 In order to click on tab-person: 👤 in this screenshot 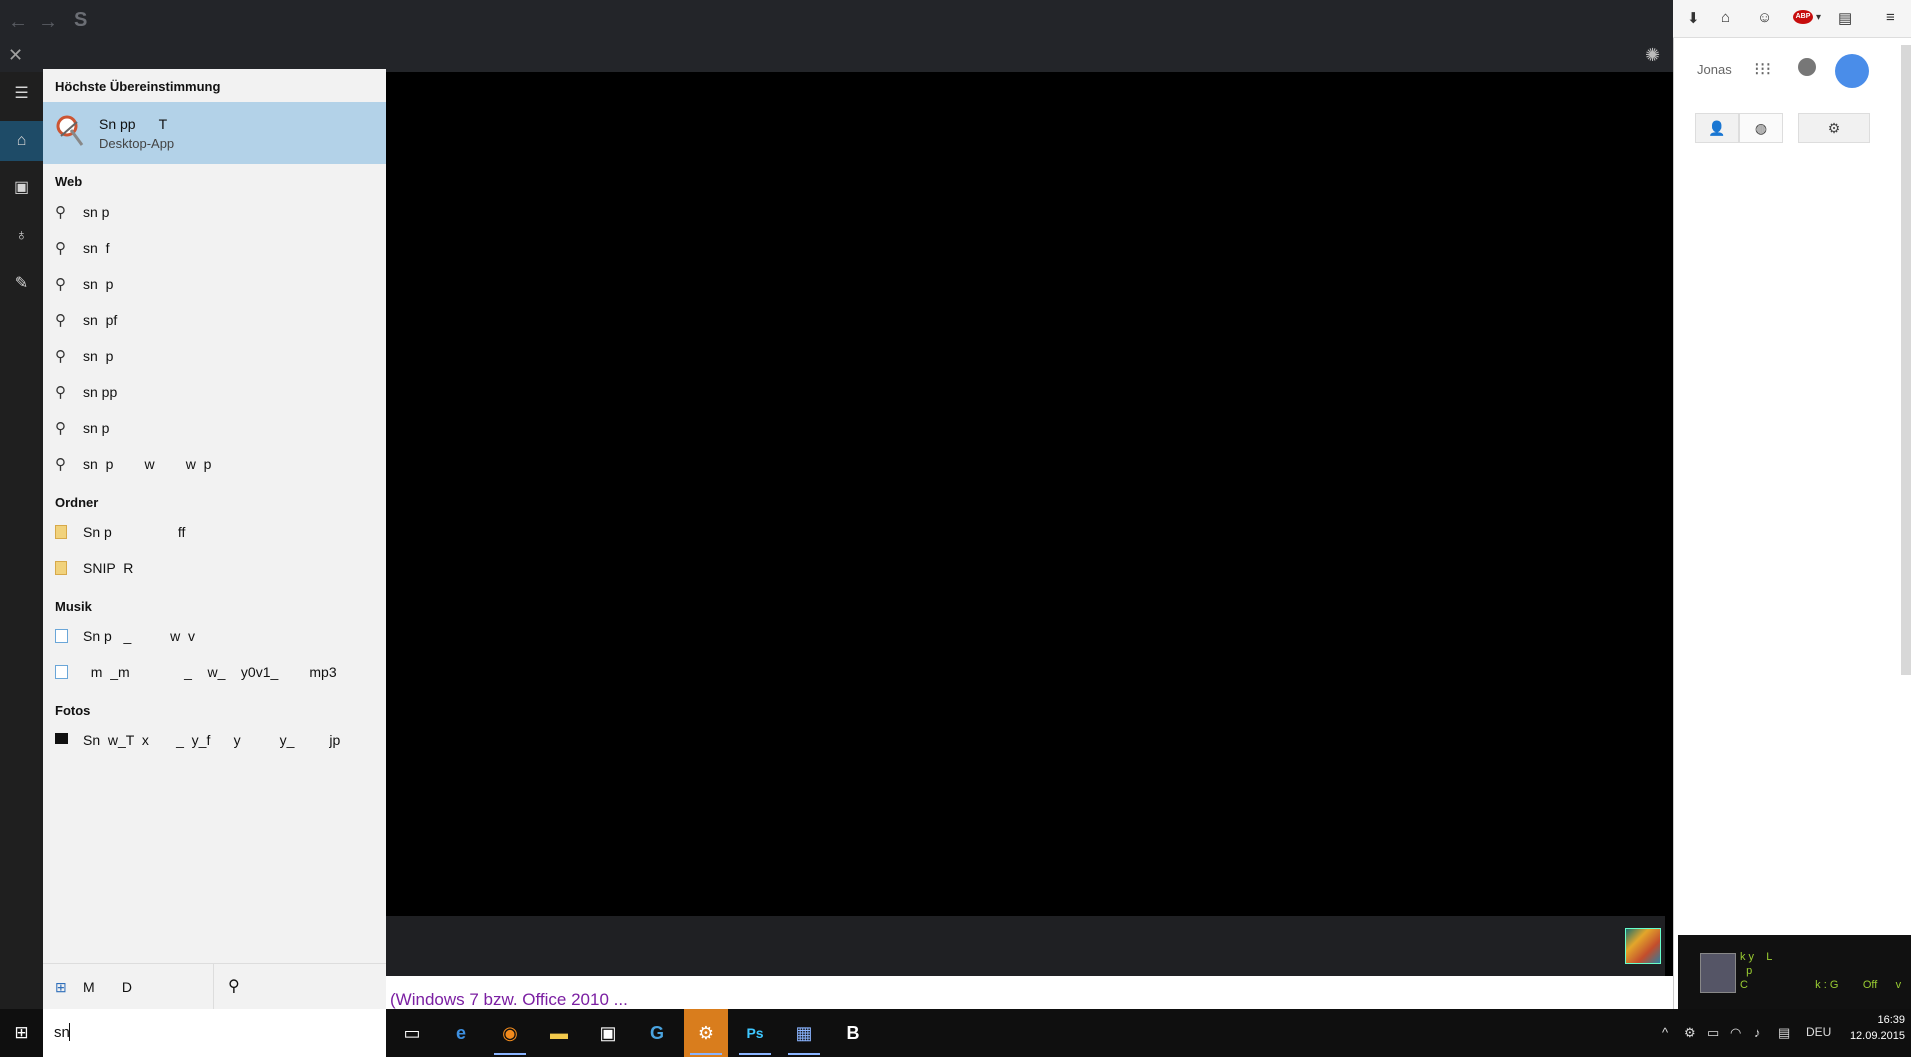, I will do `click(1717, 128)`.